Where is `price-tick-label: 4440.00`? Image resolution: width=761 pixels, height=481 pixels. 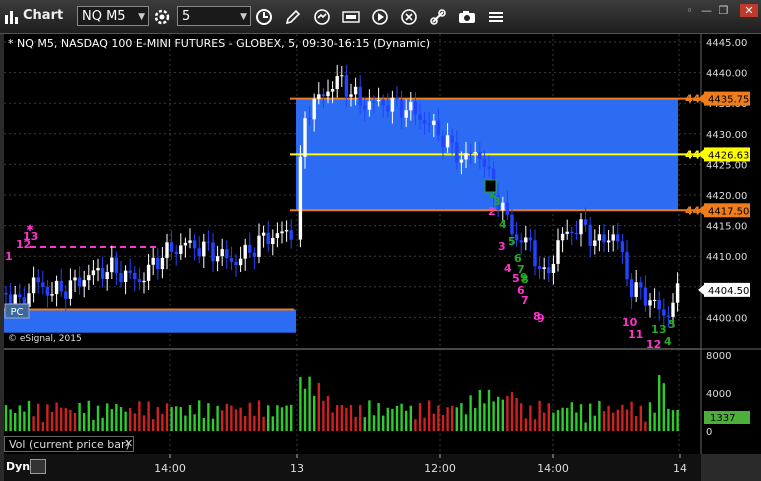 price-tick-label: 4440.00 is located at coordinates (726, 74).